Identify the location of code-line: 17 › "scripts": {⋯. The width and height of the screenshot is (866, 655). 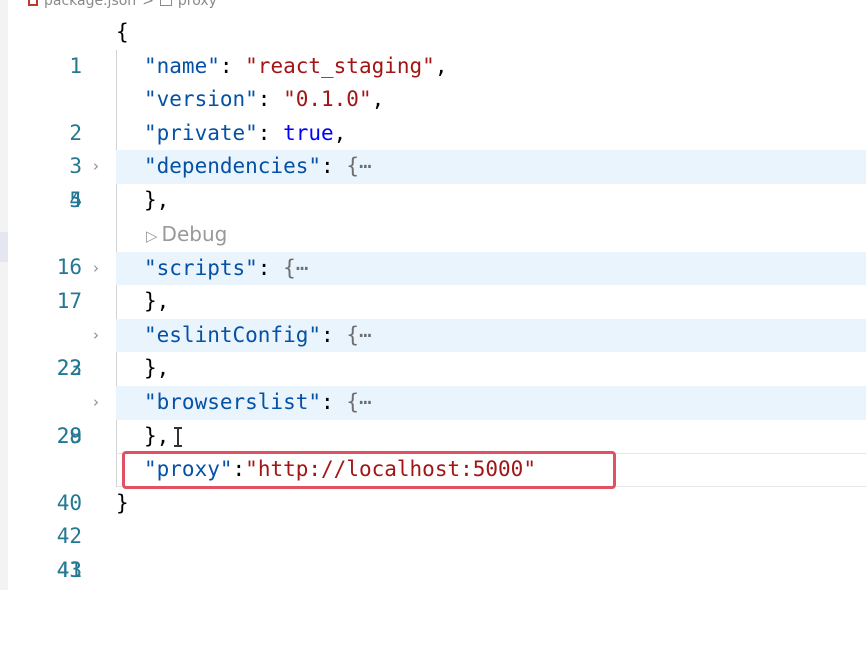
(433, 282).